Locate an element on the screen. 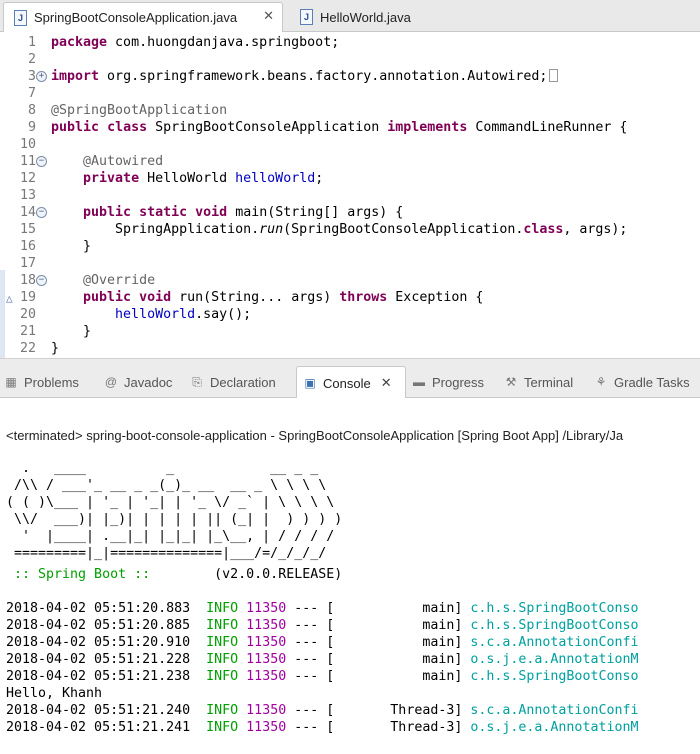  banner-line: =========|_|==============|___/=/_/_/_/ is located at coordinates (166, 553).